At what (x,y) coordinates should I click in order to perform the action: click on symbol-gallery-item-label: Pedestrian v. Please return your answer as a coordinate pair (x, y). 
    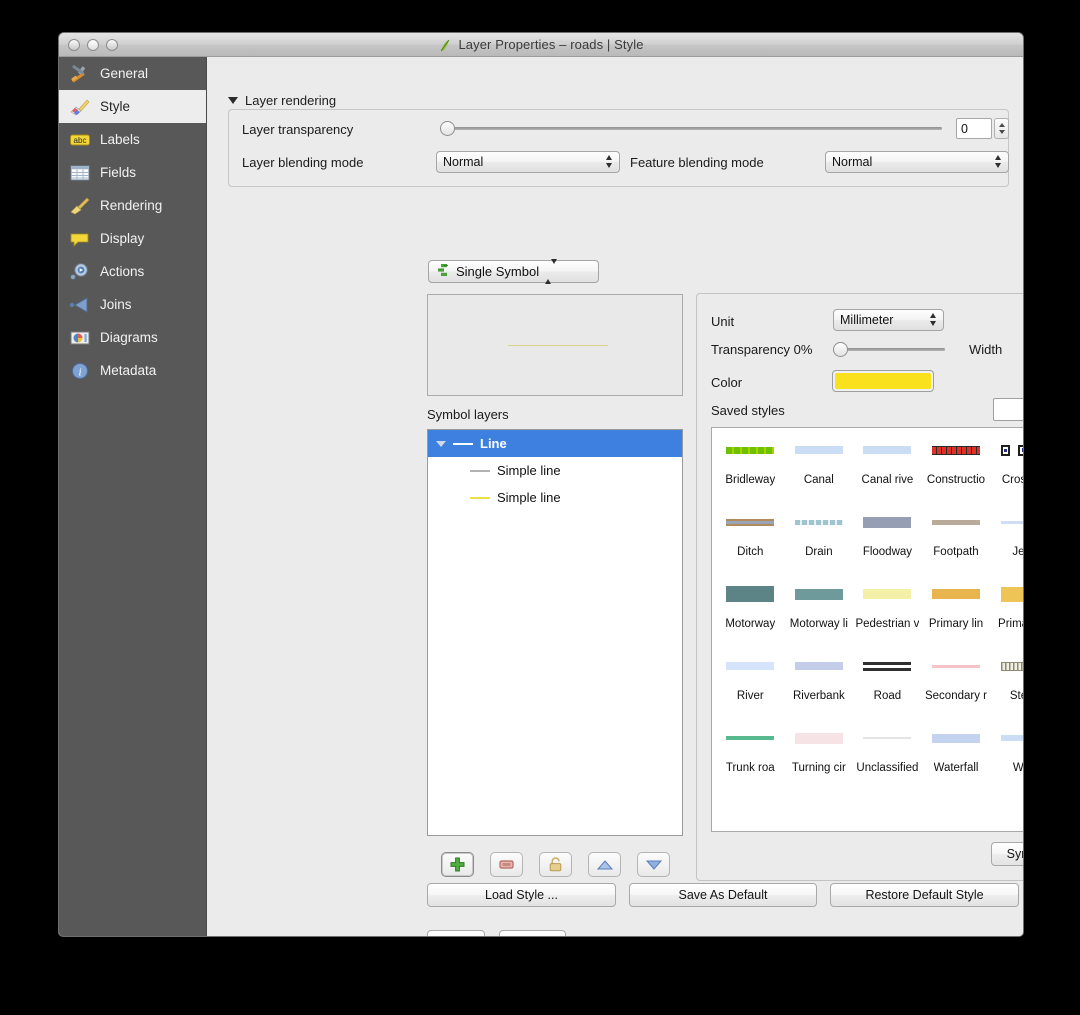
    Looking at the image, I should click on (887, 624).